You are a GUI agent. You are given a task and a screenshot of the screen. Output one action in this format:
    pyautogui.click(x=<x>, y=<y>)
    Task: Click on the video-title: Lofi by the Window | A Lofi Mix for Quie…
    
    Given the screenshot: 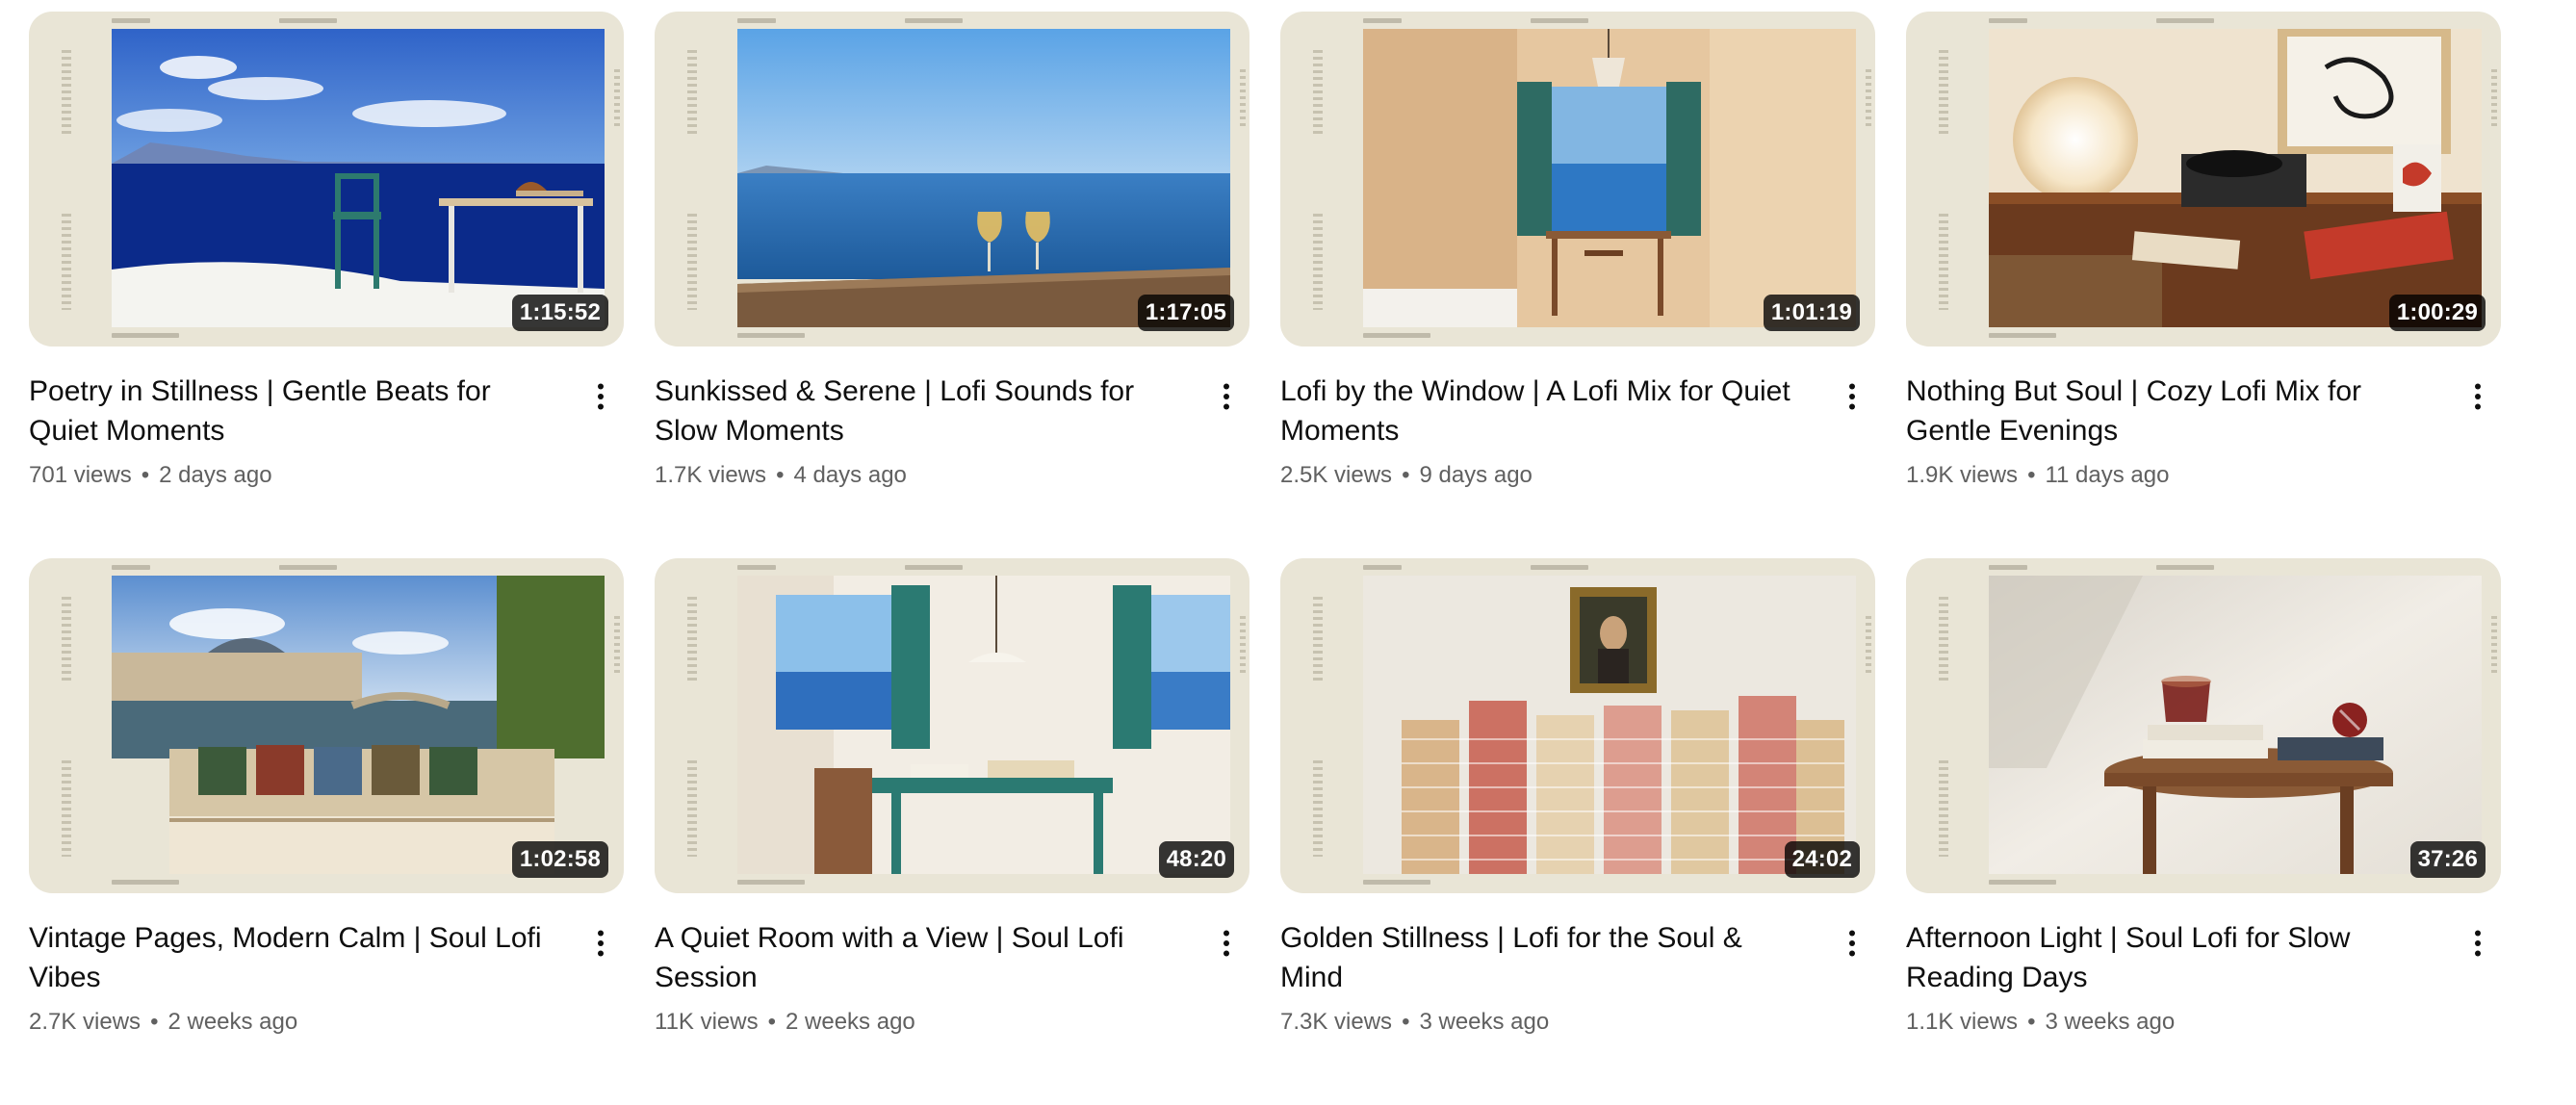 What is the action you would take?
    pyautogui.click(x=1544, y=411)
    